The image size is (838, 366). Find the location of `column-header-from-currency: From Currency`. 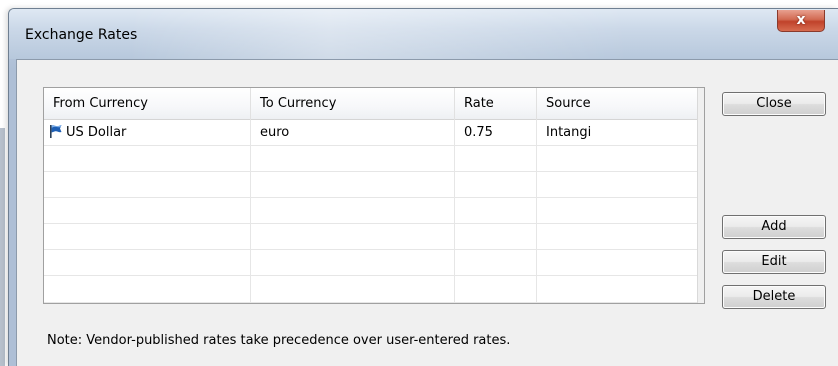

column-header-from-currency: From Currency is located at coordinates (147, 104).